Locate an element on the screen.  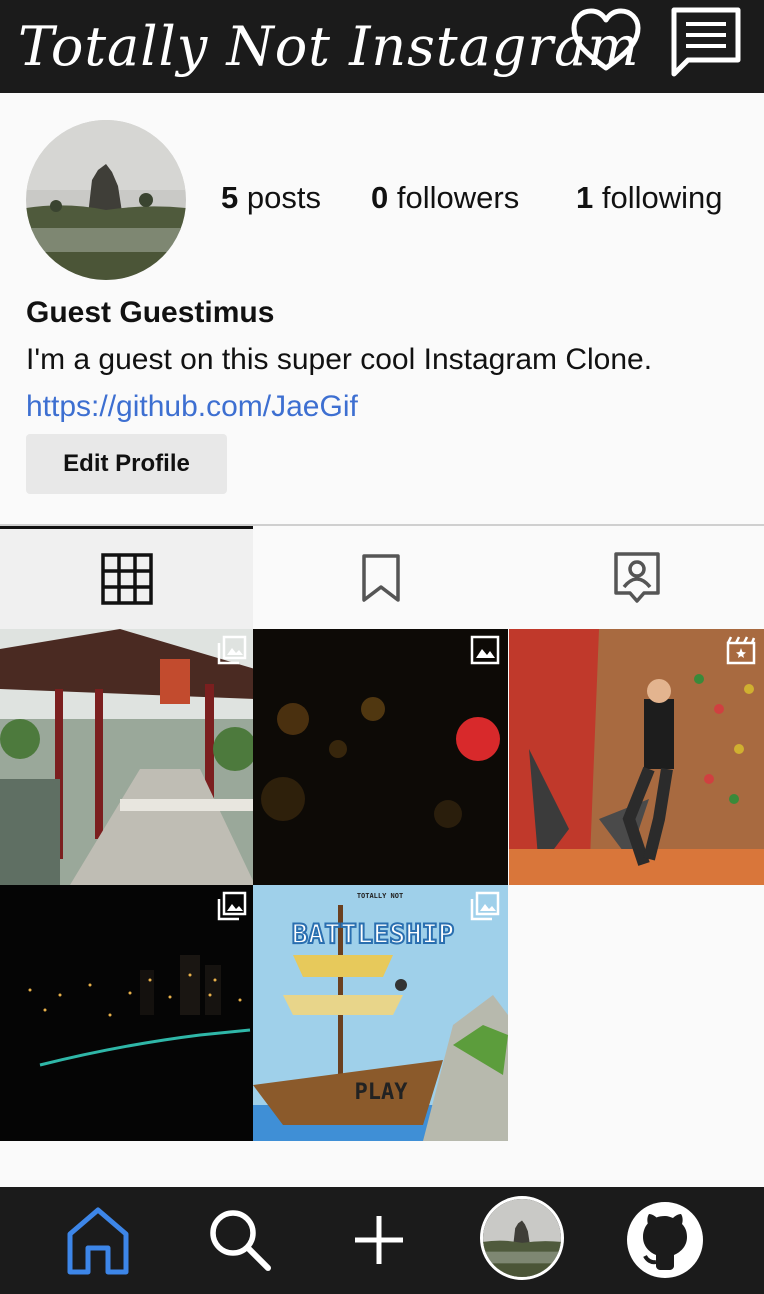
tab-saved is located at coordinates (381, 577).